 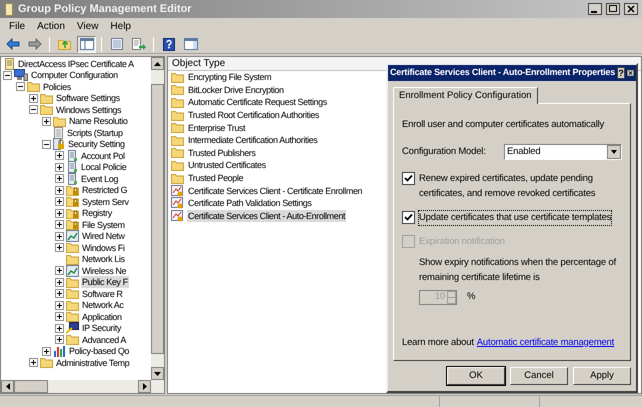 What do you see at coordinates (102, 294) in the screenshot?
I see `tree-item: Software R` at bounding box center [102, 294].